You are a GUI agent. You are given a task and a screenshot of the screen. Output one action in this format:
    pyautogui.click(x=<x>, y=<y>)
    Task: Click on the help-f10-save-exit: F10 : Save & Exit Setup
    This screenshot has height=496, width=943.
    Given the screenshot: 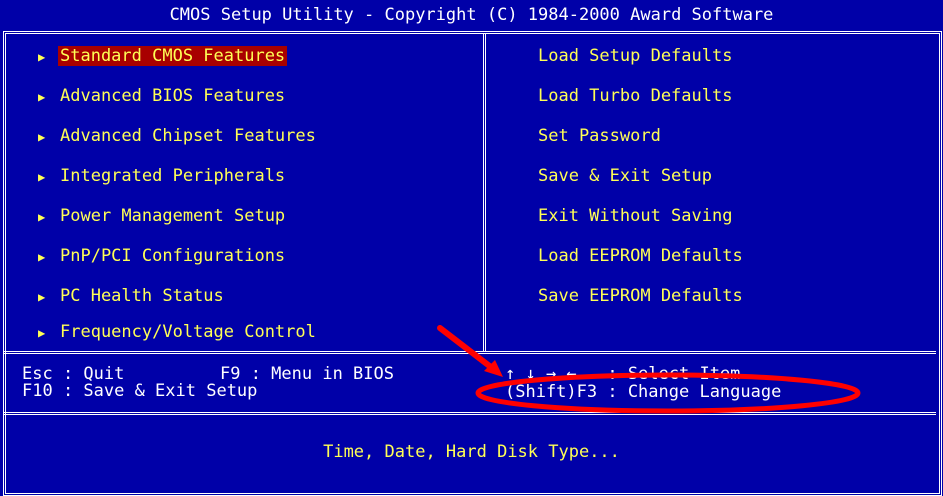 What is the action you would take?
    pyautogui.click(x=140, y=391)
    